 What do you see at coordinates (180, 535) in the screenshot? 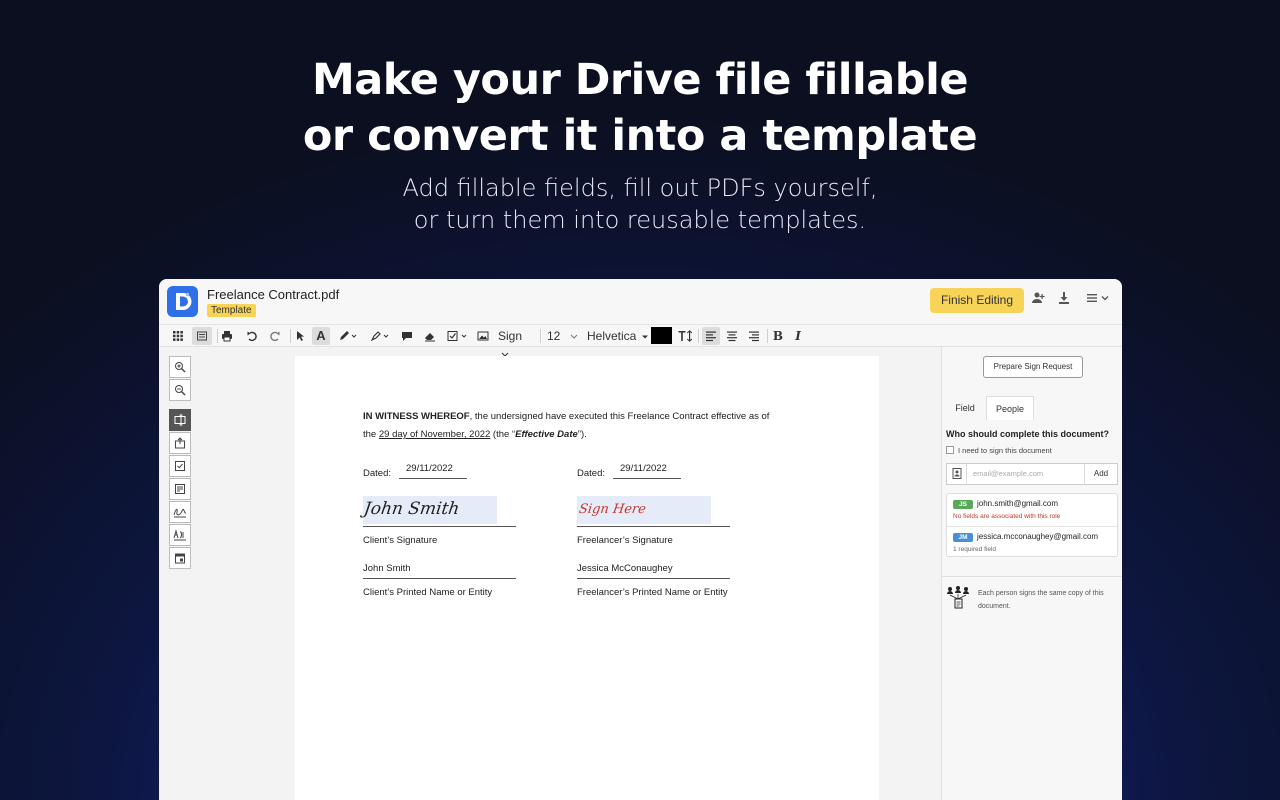
I see `initials-icon` at bounding box center [180, 535].